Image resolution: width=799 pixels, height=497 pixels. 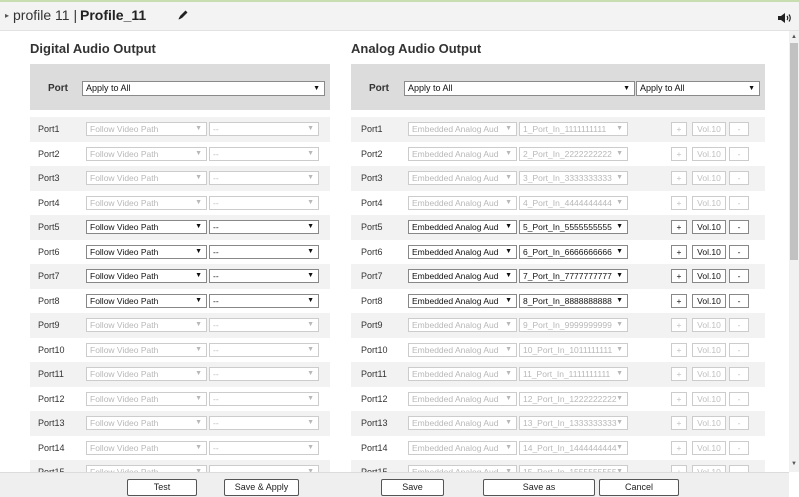 What do you see at coordinates (519, 88) in the screenshot?
I see `analog-apply-all-source-select: Apply to All ▼` at bounding box center [519, 88].